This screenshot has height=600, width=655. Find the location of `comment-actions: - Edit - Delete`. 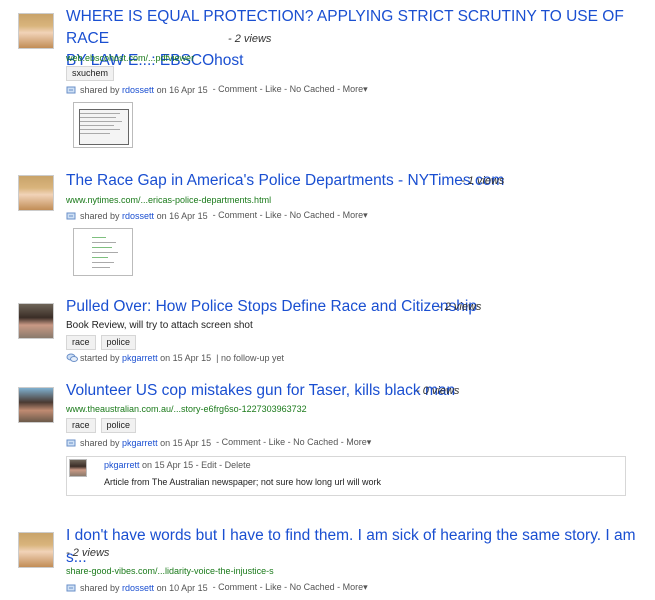

comment-actions: - Edit - Delete is located at coordinates (223, 465).